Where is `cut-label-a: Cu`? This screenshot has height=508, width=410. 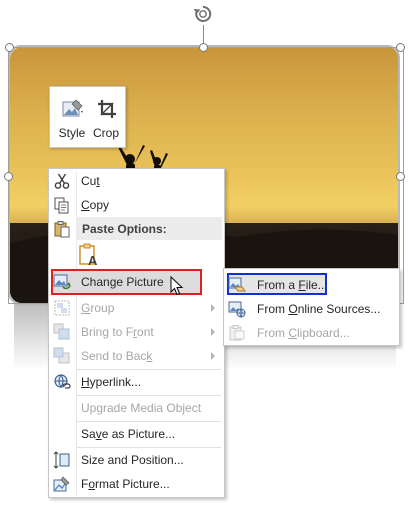
cut-label-a: Cu is located at coordinates (89, 181).